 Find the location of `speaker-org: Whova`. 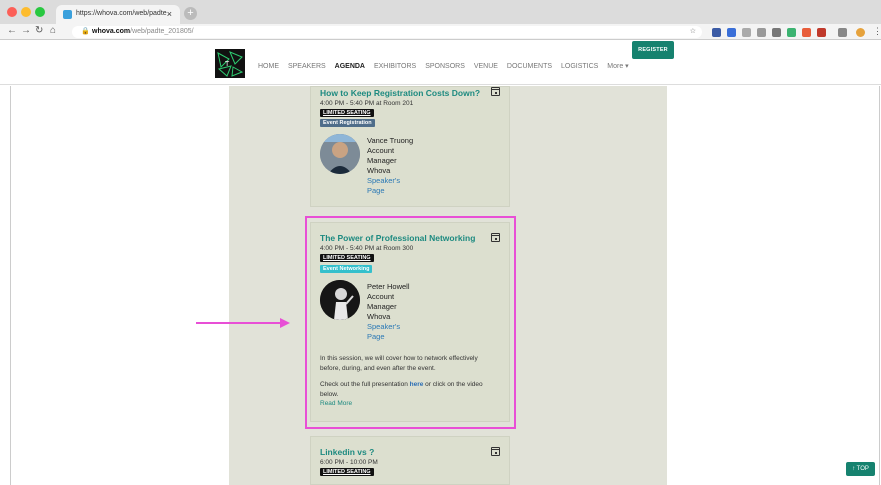

speaker-org: Whova is located at coordinates (379, 170).